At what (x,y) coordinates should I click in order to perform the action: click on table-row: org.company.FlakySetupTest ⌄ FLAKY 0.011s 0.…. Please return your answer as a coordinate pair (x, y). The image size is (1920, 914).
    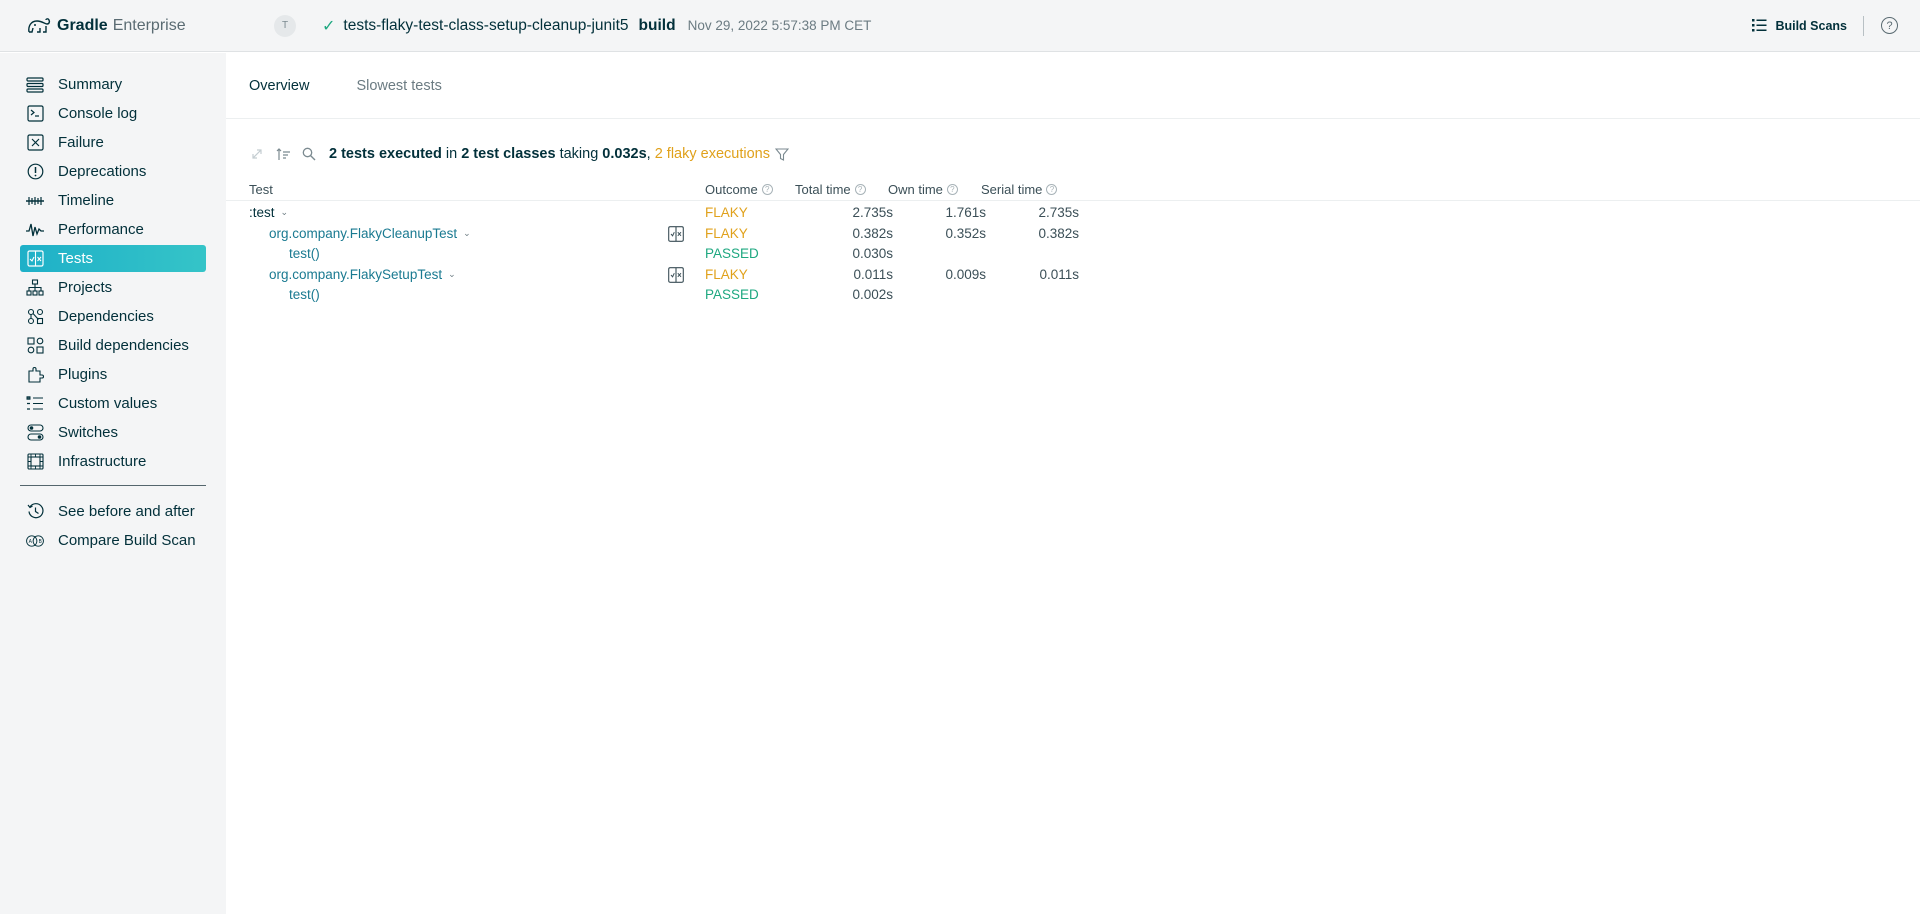
    Looking at the image, I should click on (1073, 275).